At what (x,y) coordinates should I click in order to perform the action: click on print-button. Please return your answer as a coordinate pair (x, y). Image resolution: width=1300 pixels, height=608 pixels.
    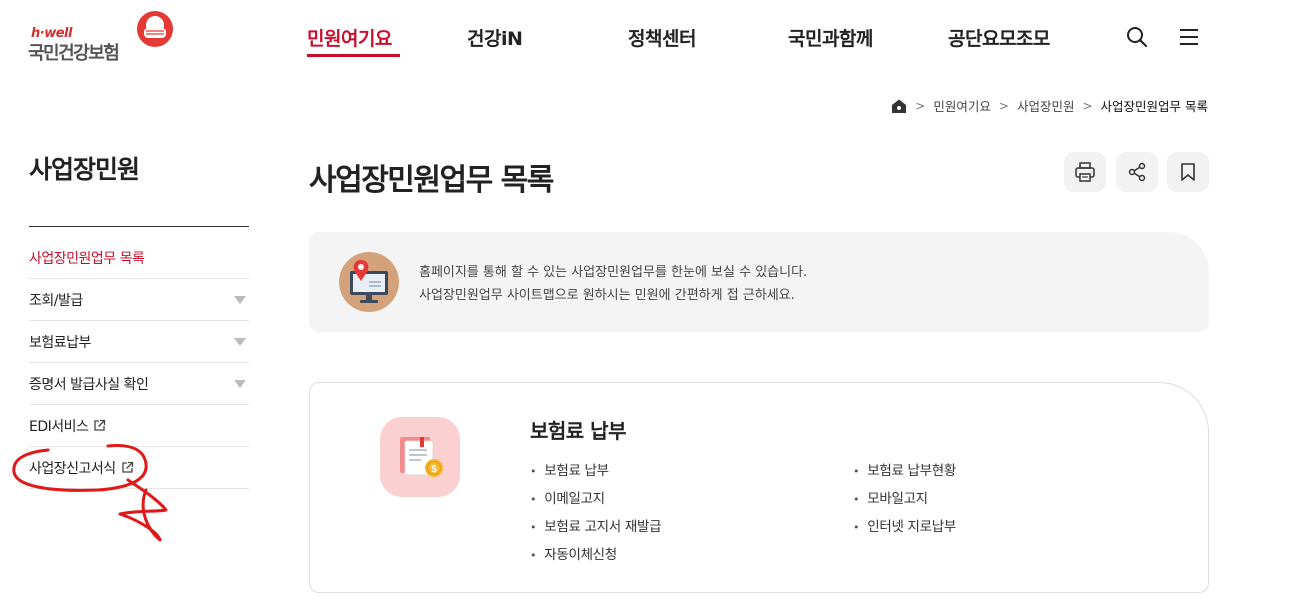
    Looking at the image, I should click on (1085, 172).